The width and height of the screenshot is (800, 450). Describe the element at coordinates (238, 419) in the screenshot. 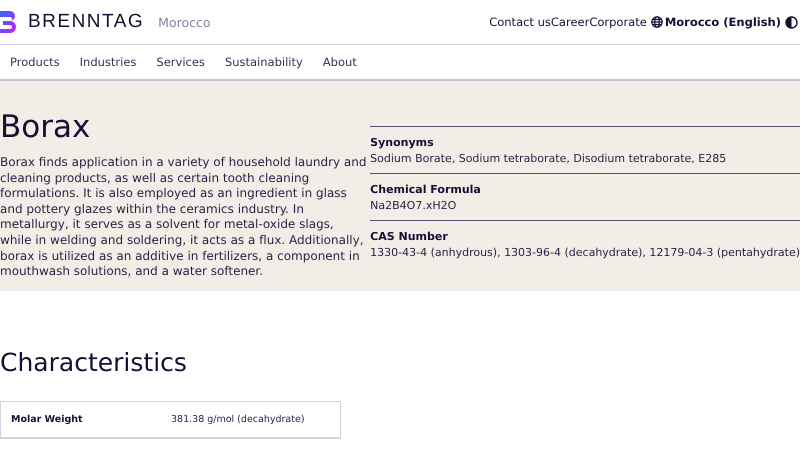

I see `row-value: 381.38 g/mol (decahydrate)` at that location.